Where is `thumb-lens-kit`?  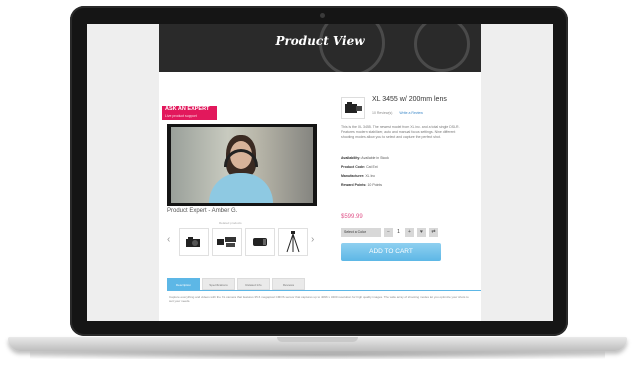 thumb-lens-kit is located at coordinates (227, 242).